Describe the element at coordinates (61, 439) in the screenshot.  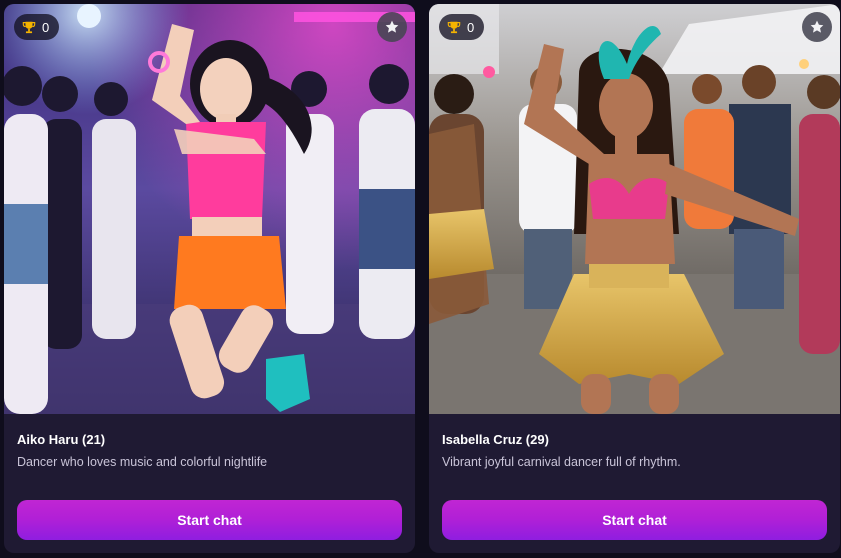
I see `character-name: Aiko Haru (21)` at that location.